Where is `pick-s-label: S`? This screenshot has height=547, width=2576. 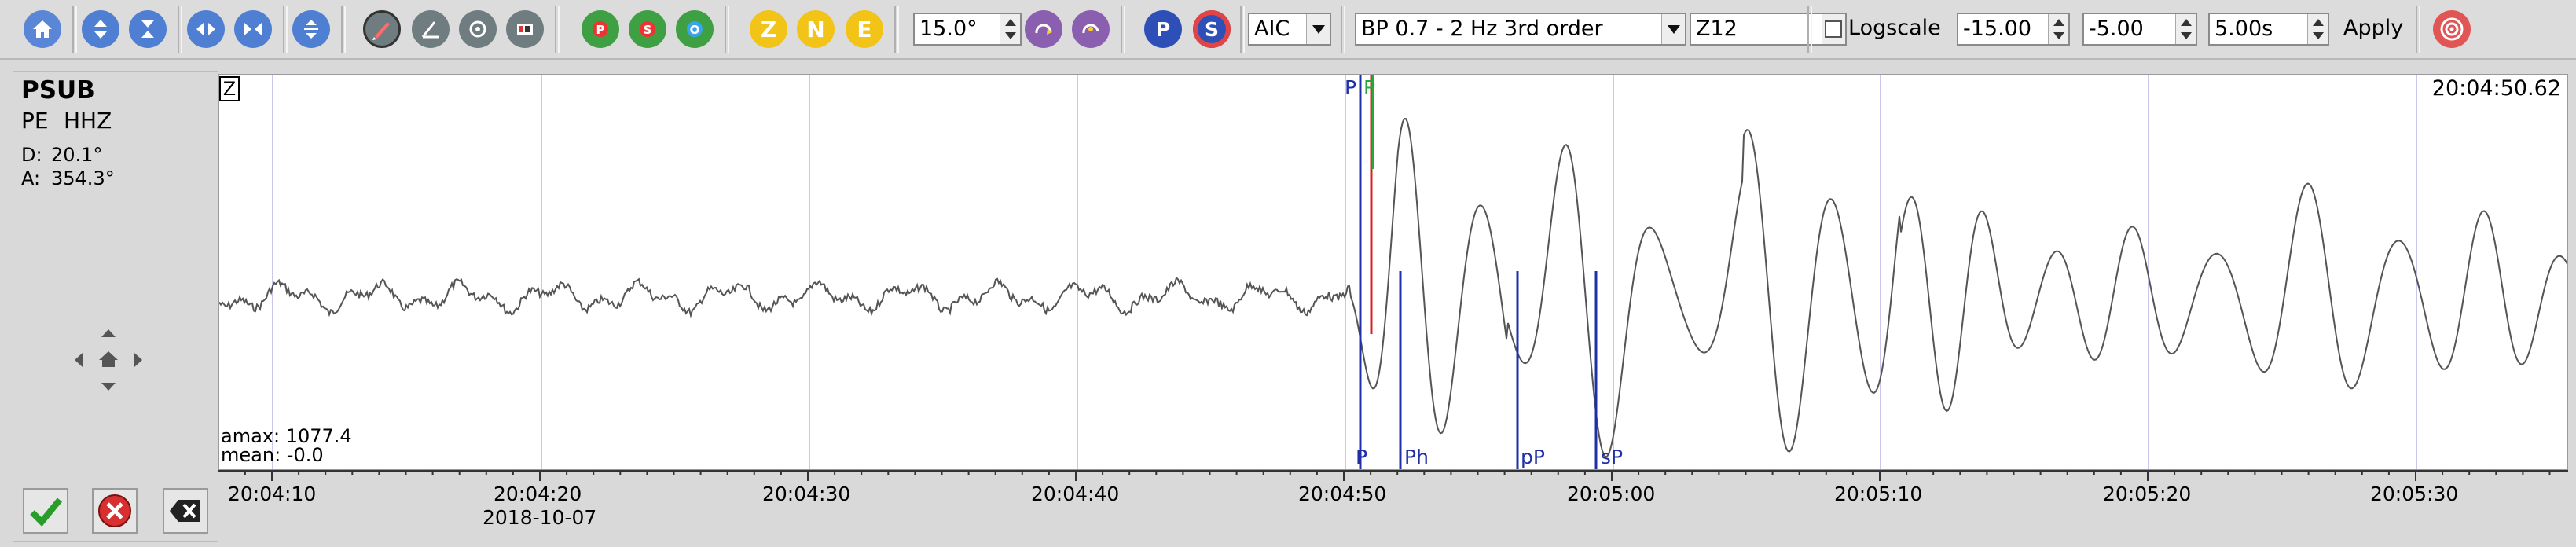
pick-s-label: S is located at coordinates (1211, 29).